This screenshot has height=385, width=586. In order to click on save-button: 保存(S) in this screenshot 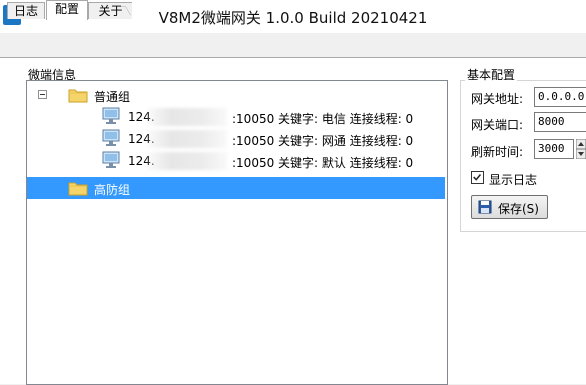, I will do `click(509, 207)`.